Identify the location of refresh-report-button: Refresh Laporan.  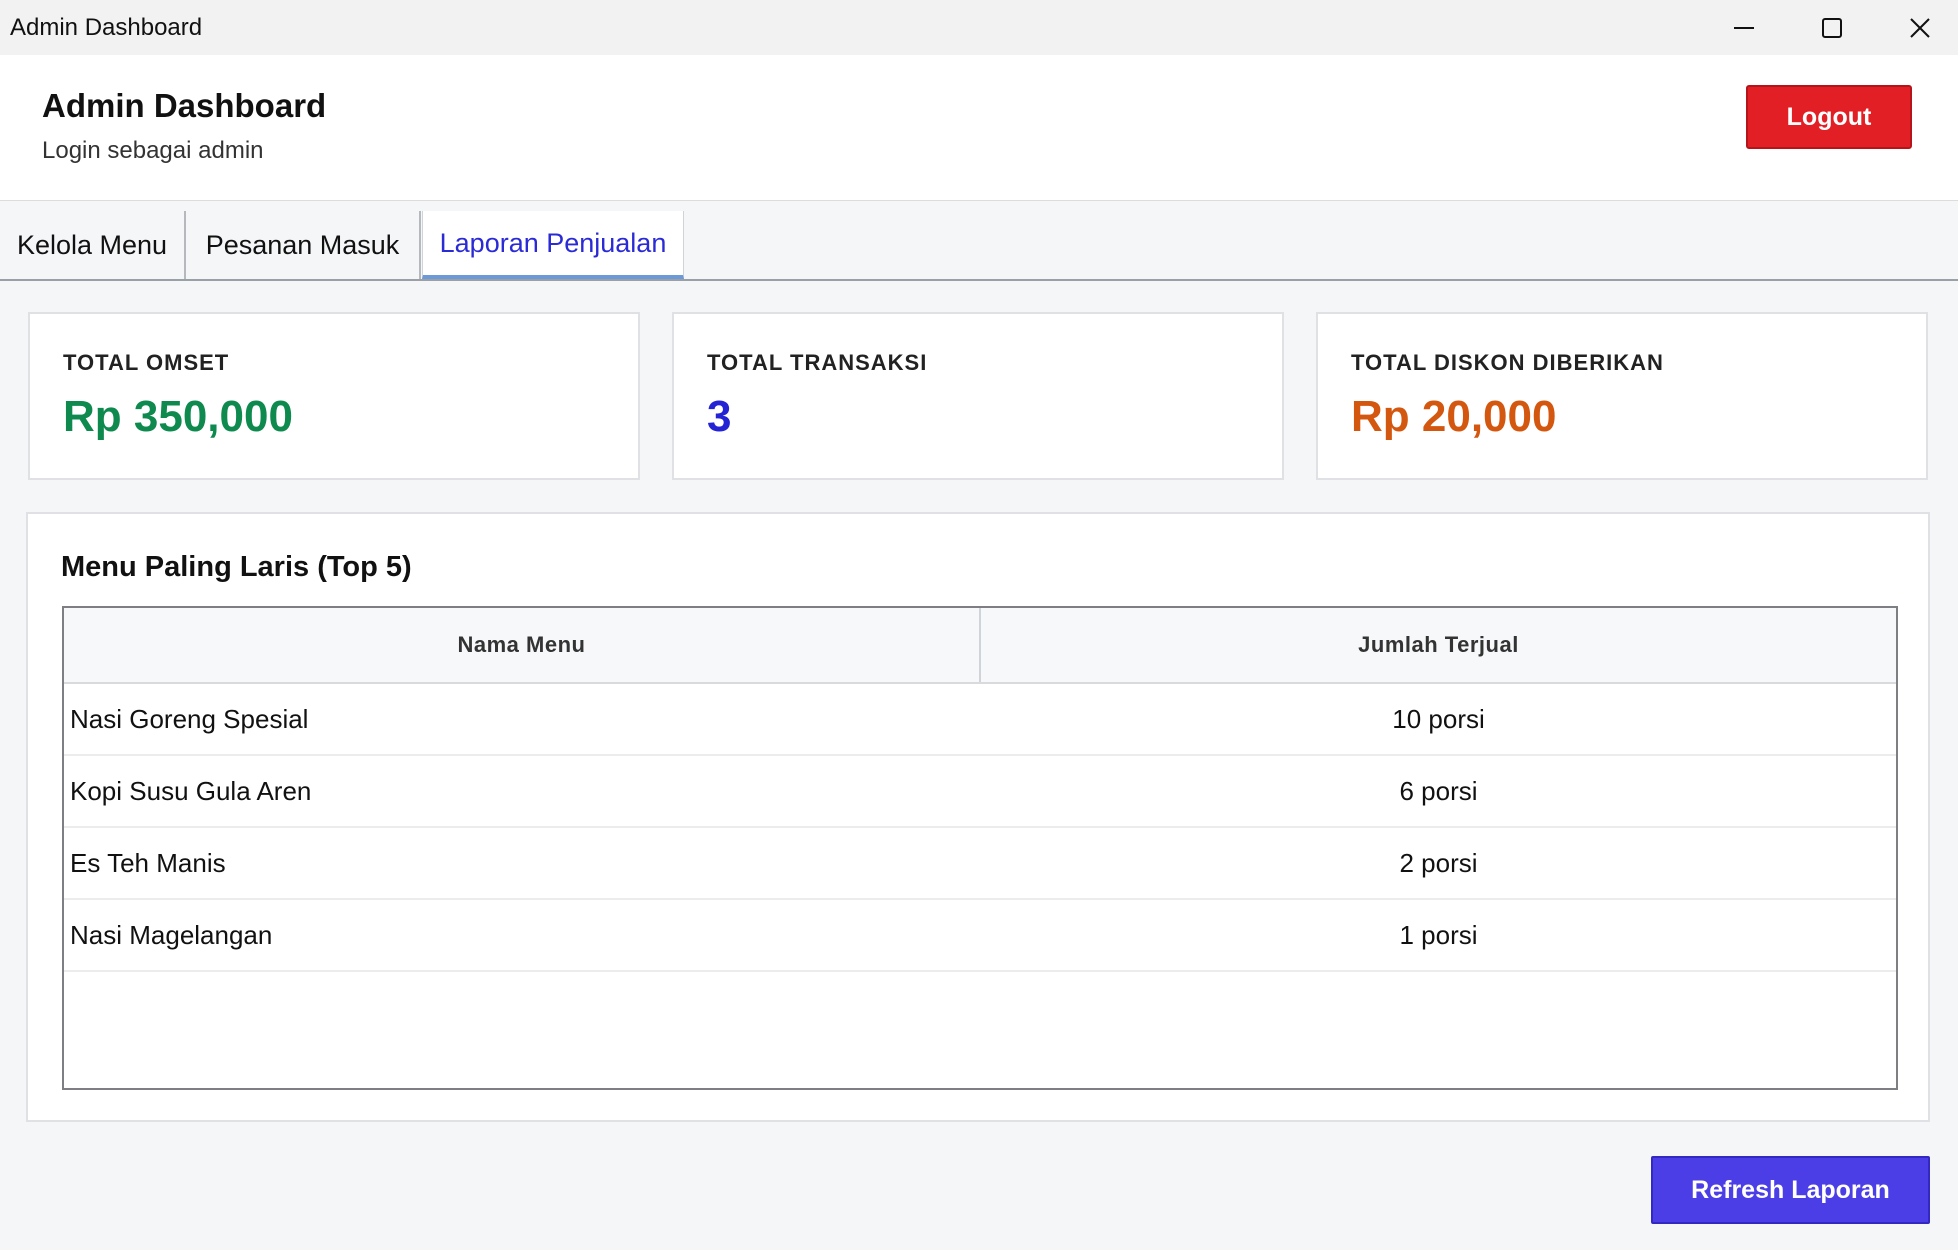
(1790, 1190).